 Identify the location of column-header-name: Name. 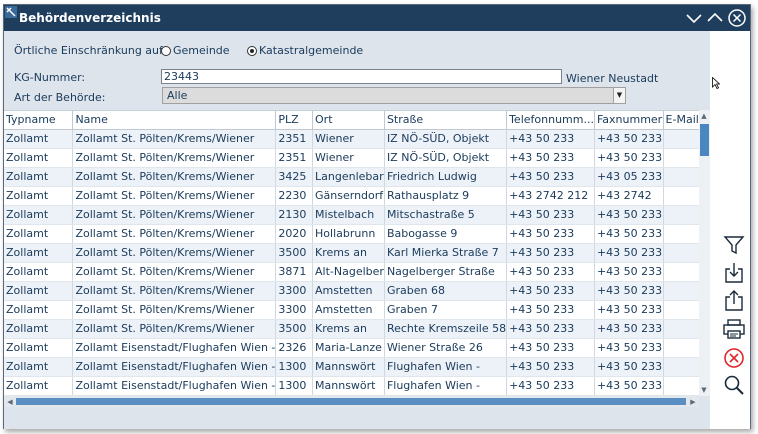
(174, 120).